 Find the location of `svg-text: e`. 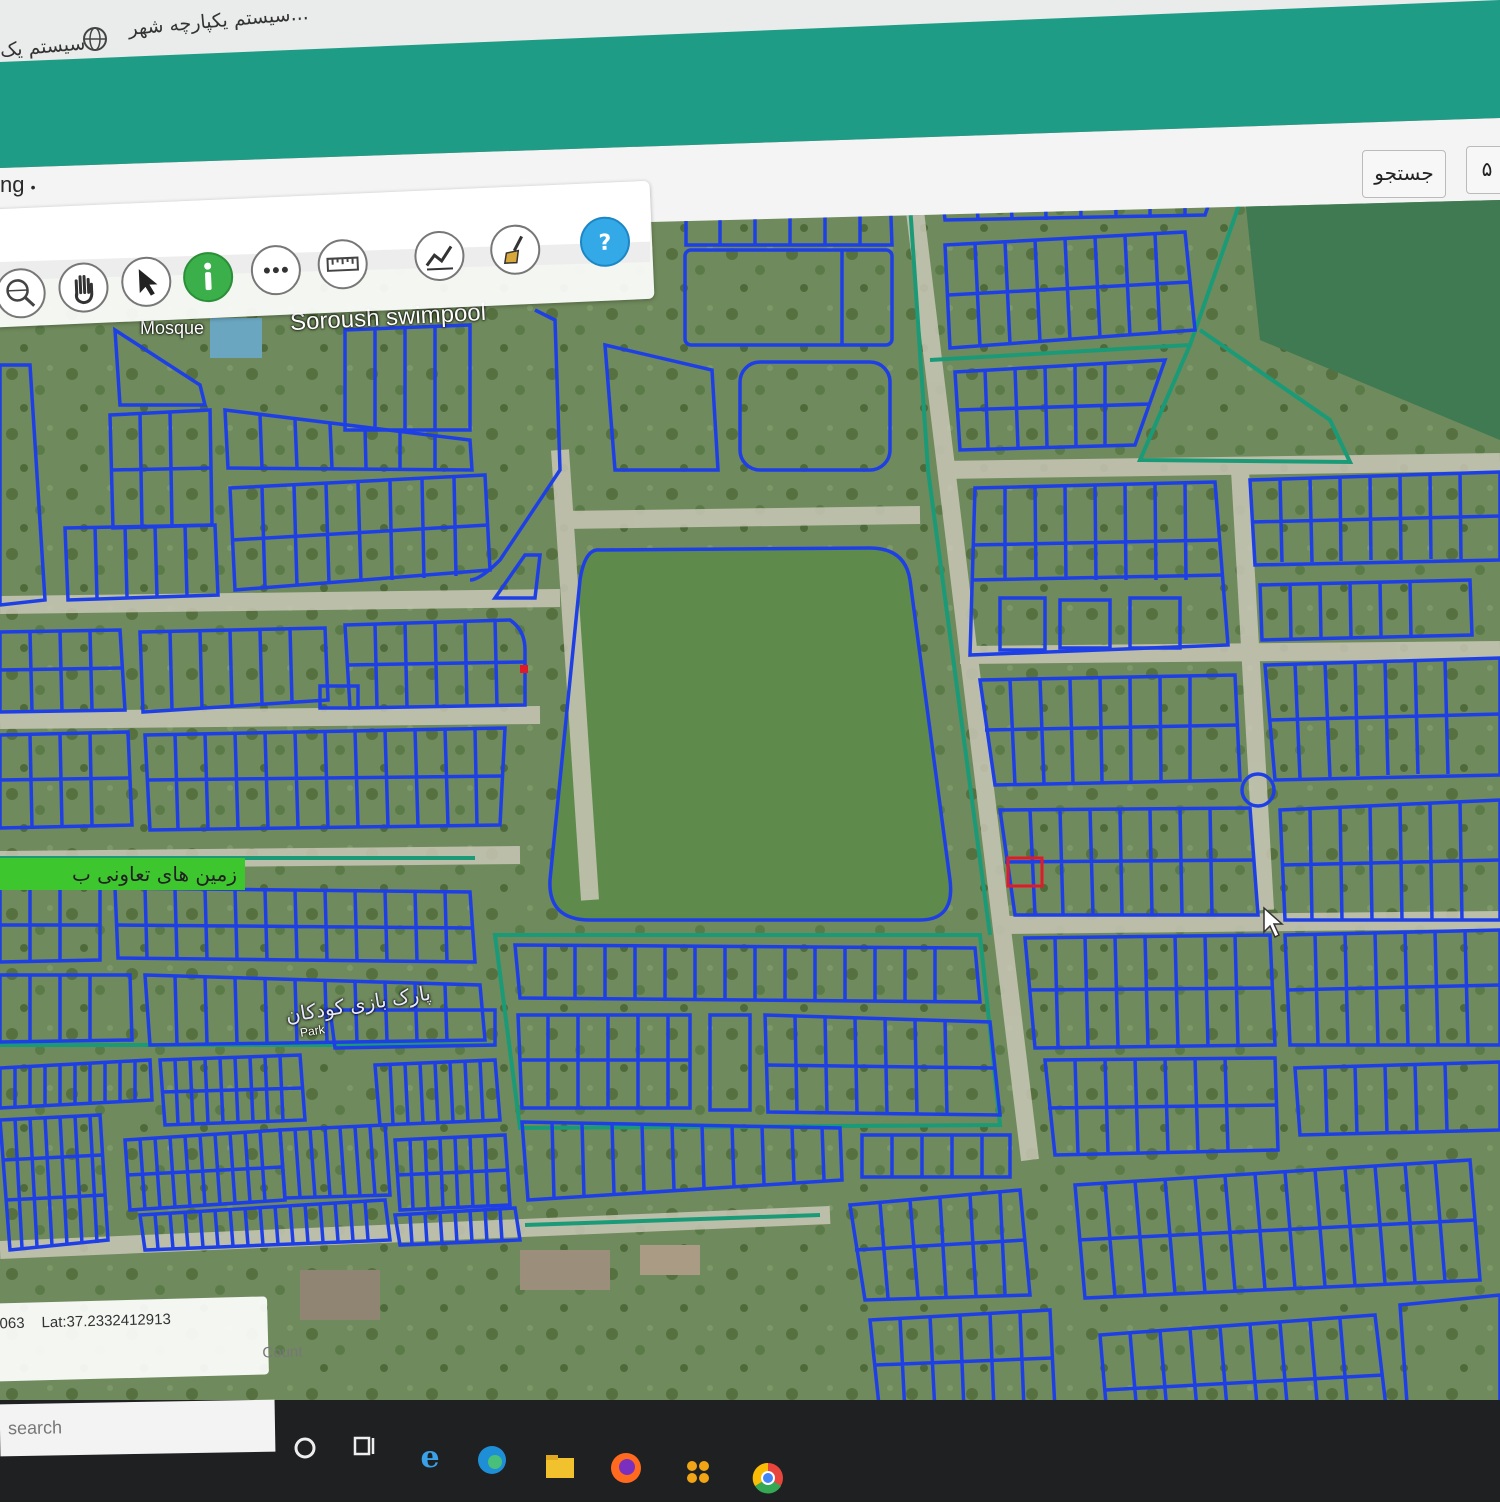

svg-text: e is located at coordinates (429, 1457).